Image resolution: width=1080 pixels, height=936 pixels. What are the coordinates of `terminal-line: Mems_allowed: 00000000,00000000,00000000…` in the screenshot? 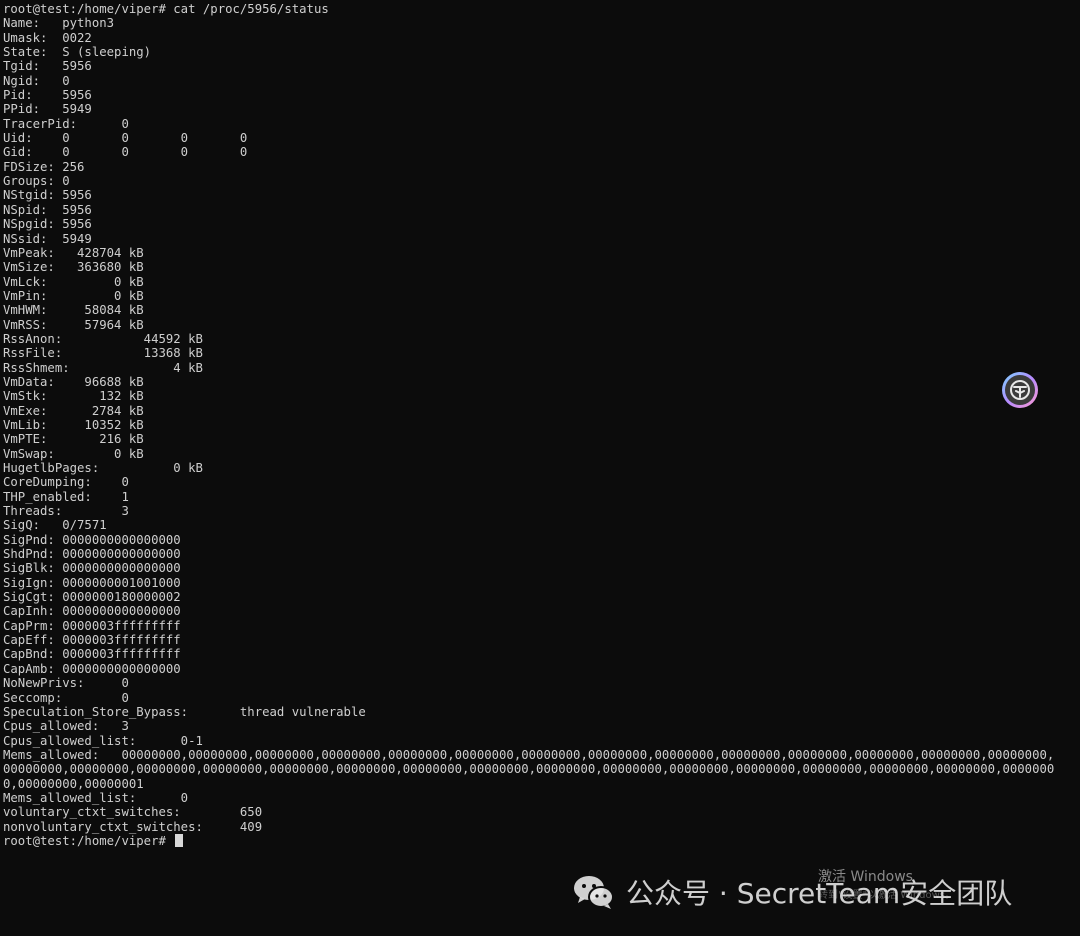 It's located at (529, 754).